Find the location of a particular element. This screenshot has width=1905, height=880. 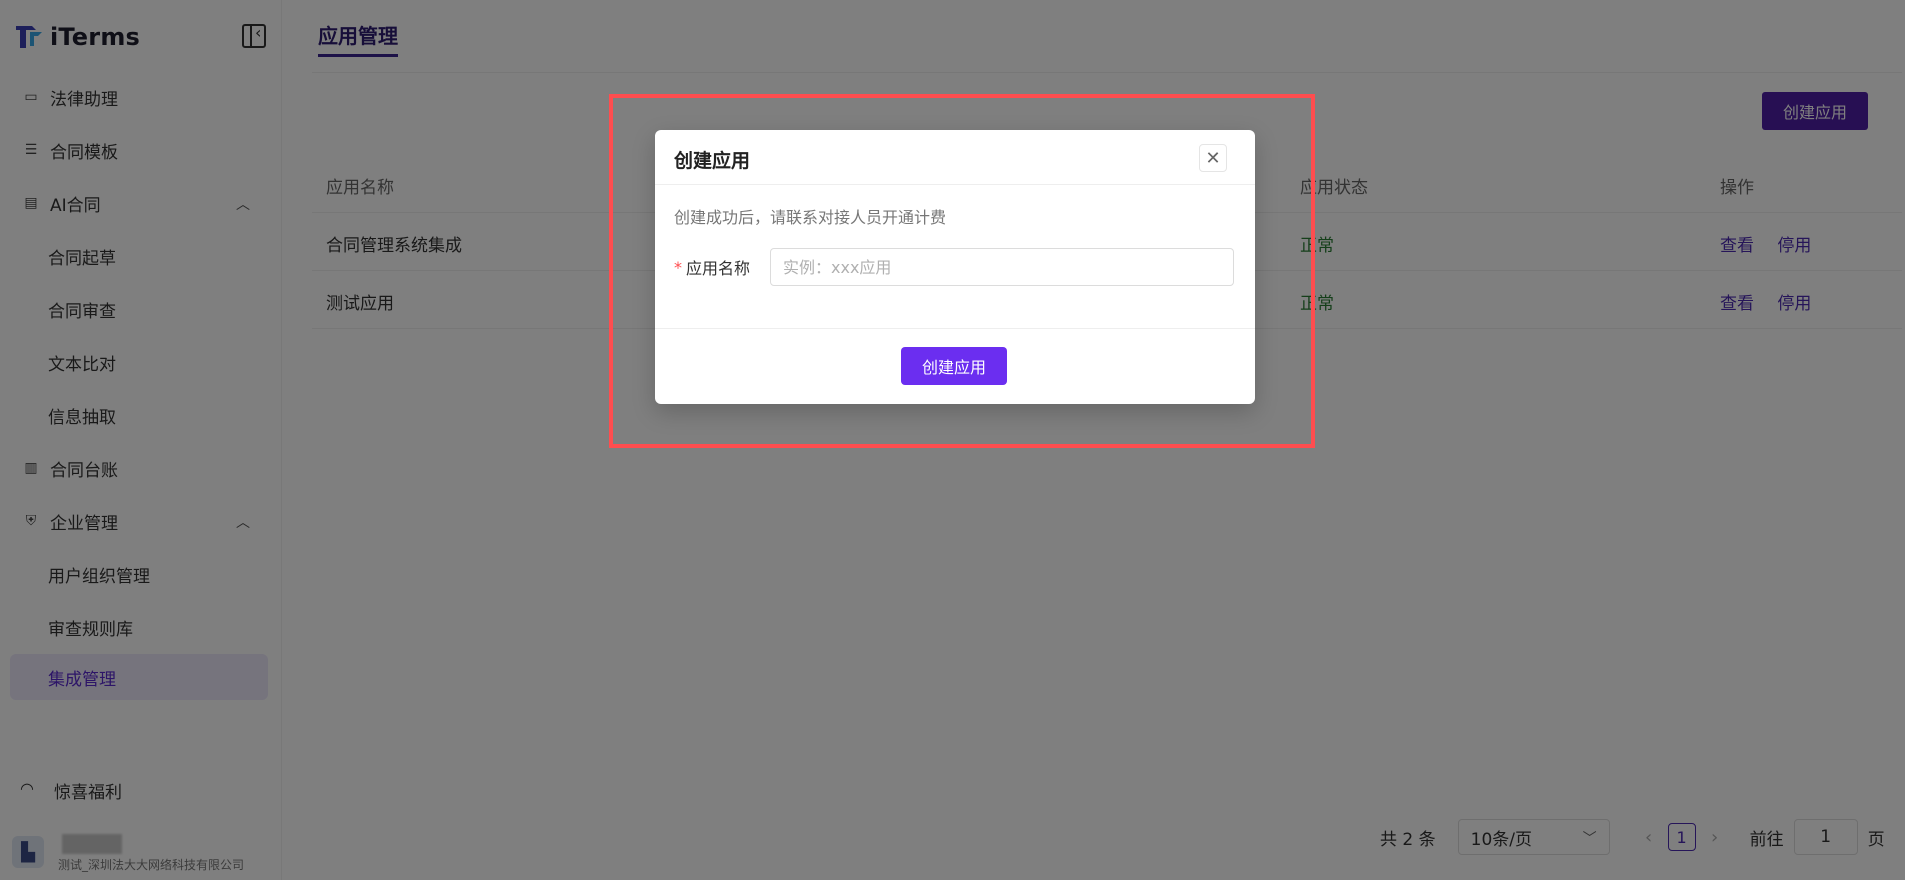

required-mark: * is located at coordinates (678, 267).